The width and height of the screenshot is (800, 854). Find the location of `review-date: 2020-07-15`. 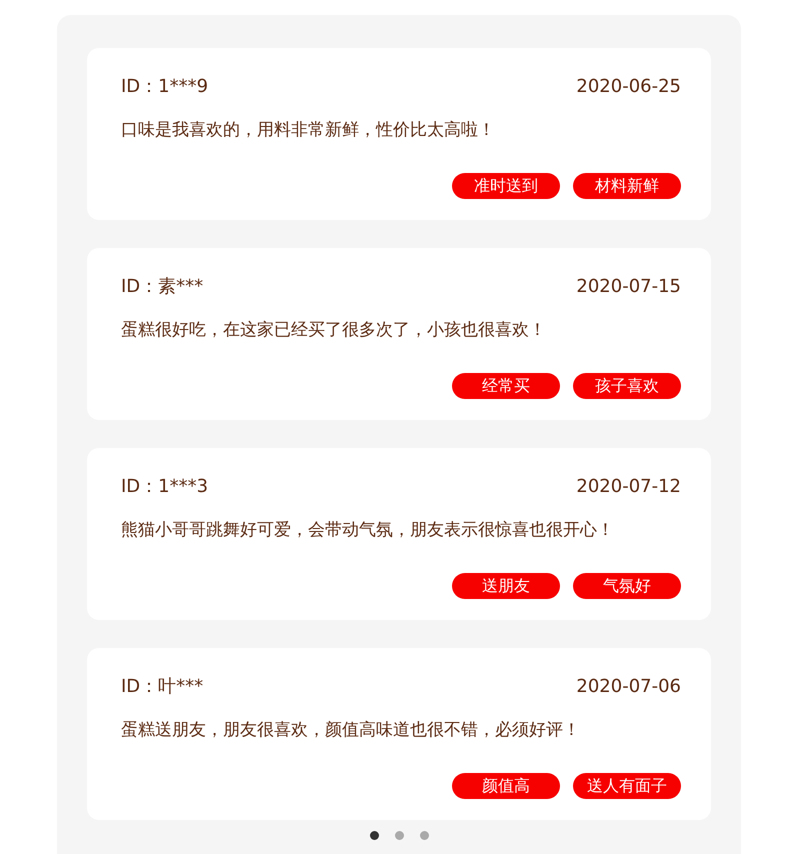

review-date: 2020-07-15 is located at coordinates (628, 287).